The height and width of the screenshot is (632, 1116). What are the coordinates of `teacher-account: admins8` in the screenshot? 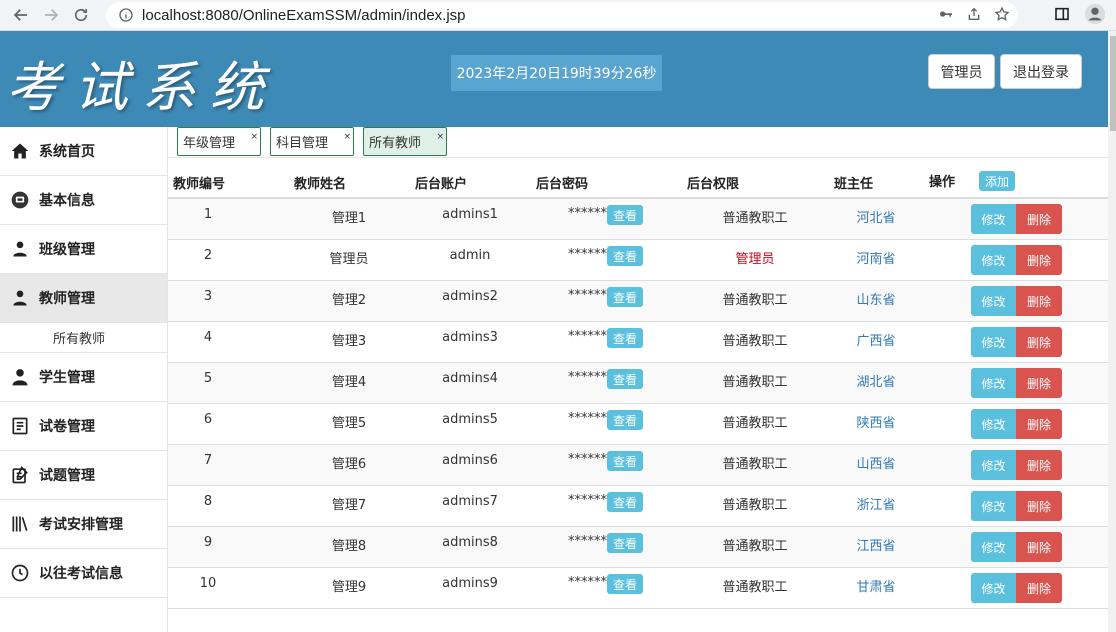 It's located at (470, 542).